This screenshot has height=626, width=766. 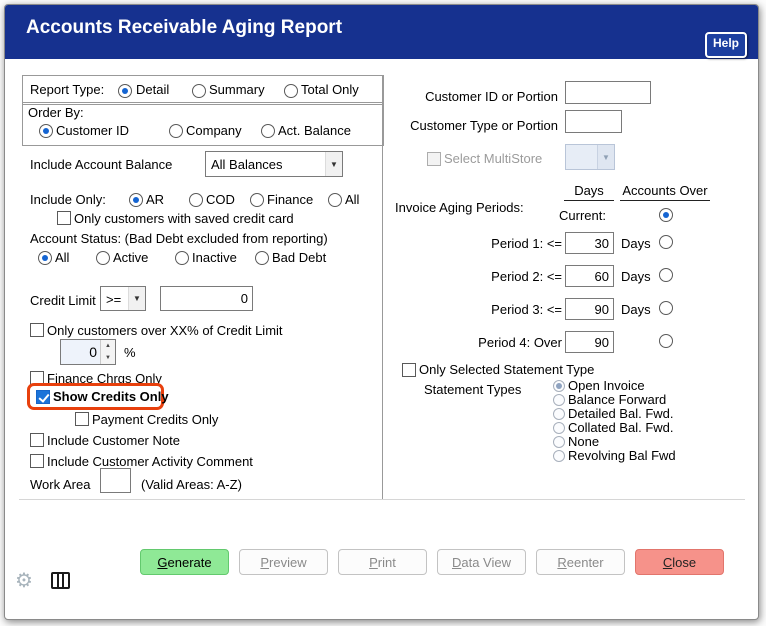 I want to click on work-area-label: Work Area, so click(x=60, y=484).